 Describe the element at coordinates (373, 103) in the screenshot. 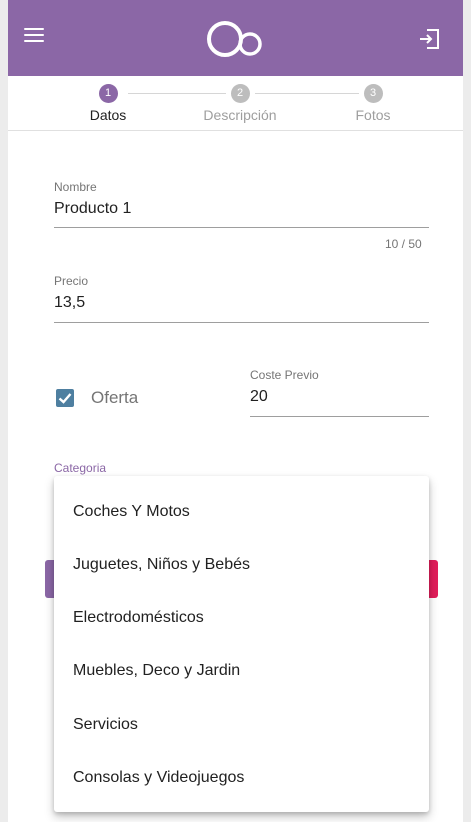

I see `step-fotos: 3 Fotos` at that location.